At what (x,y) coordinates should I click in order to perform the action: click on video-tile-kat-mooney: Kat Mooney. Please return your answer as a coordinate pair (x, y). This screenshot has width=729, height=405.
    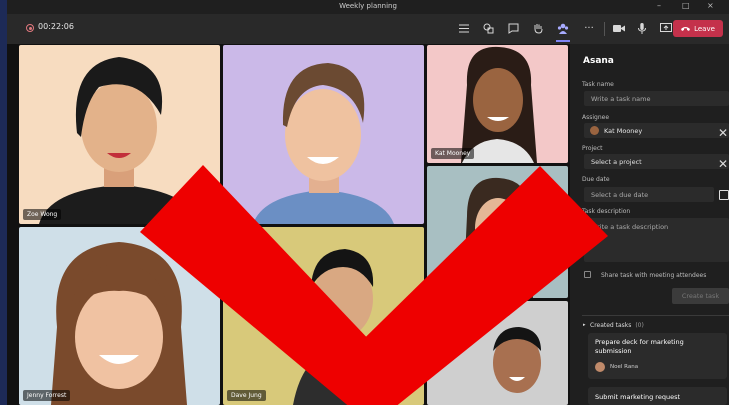
    Looking at the image, I should click on (497, 104).